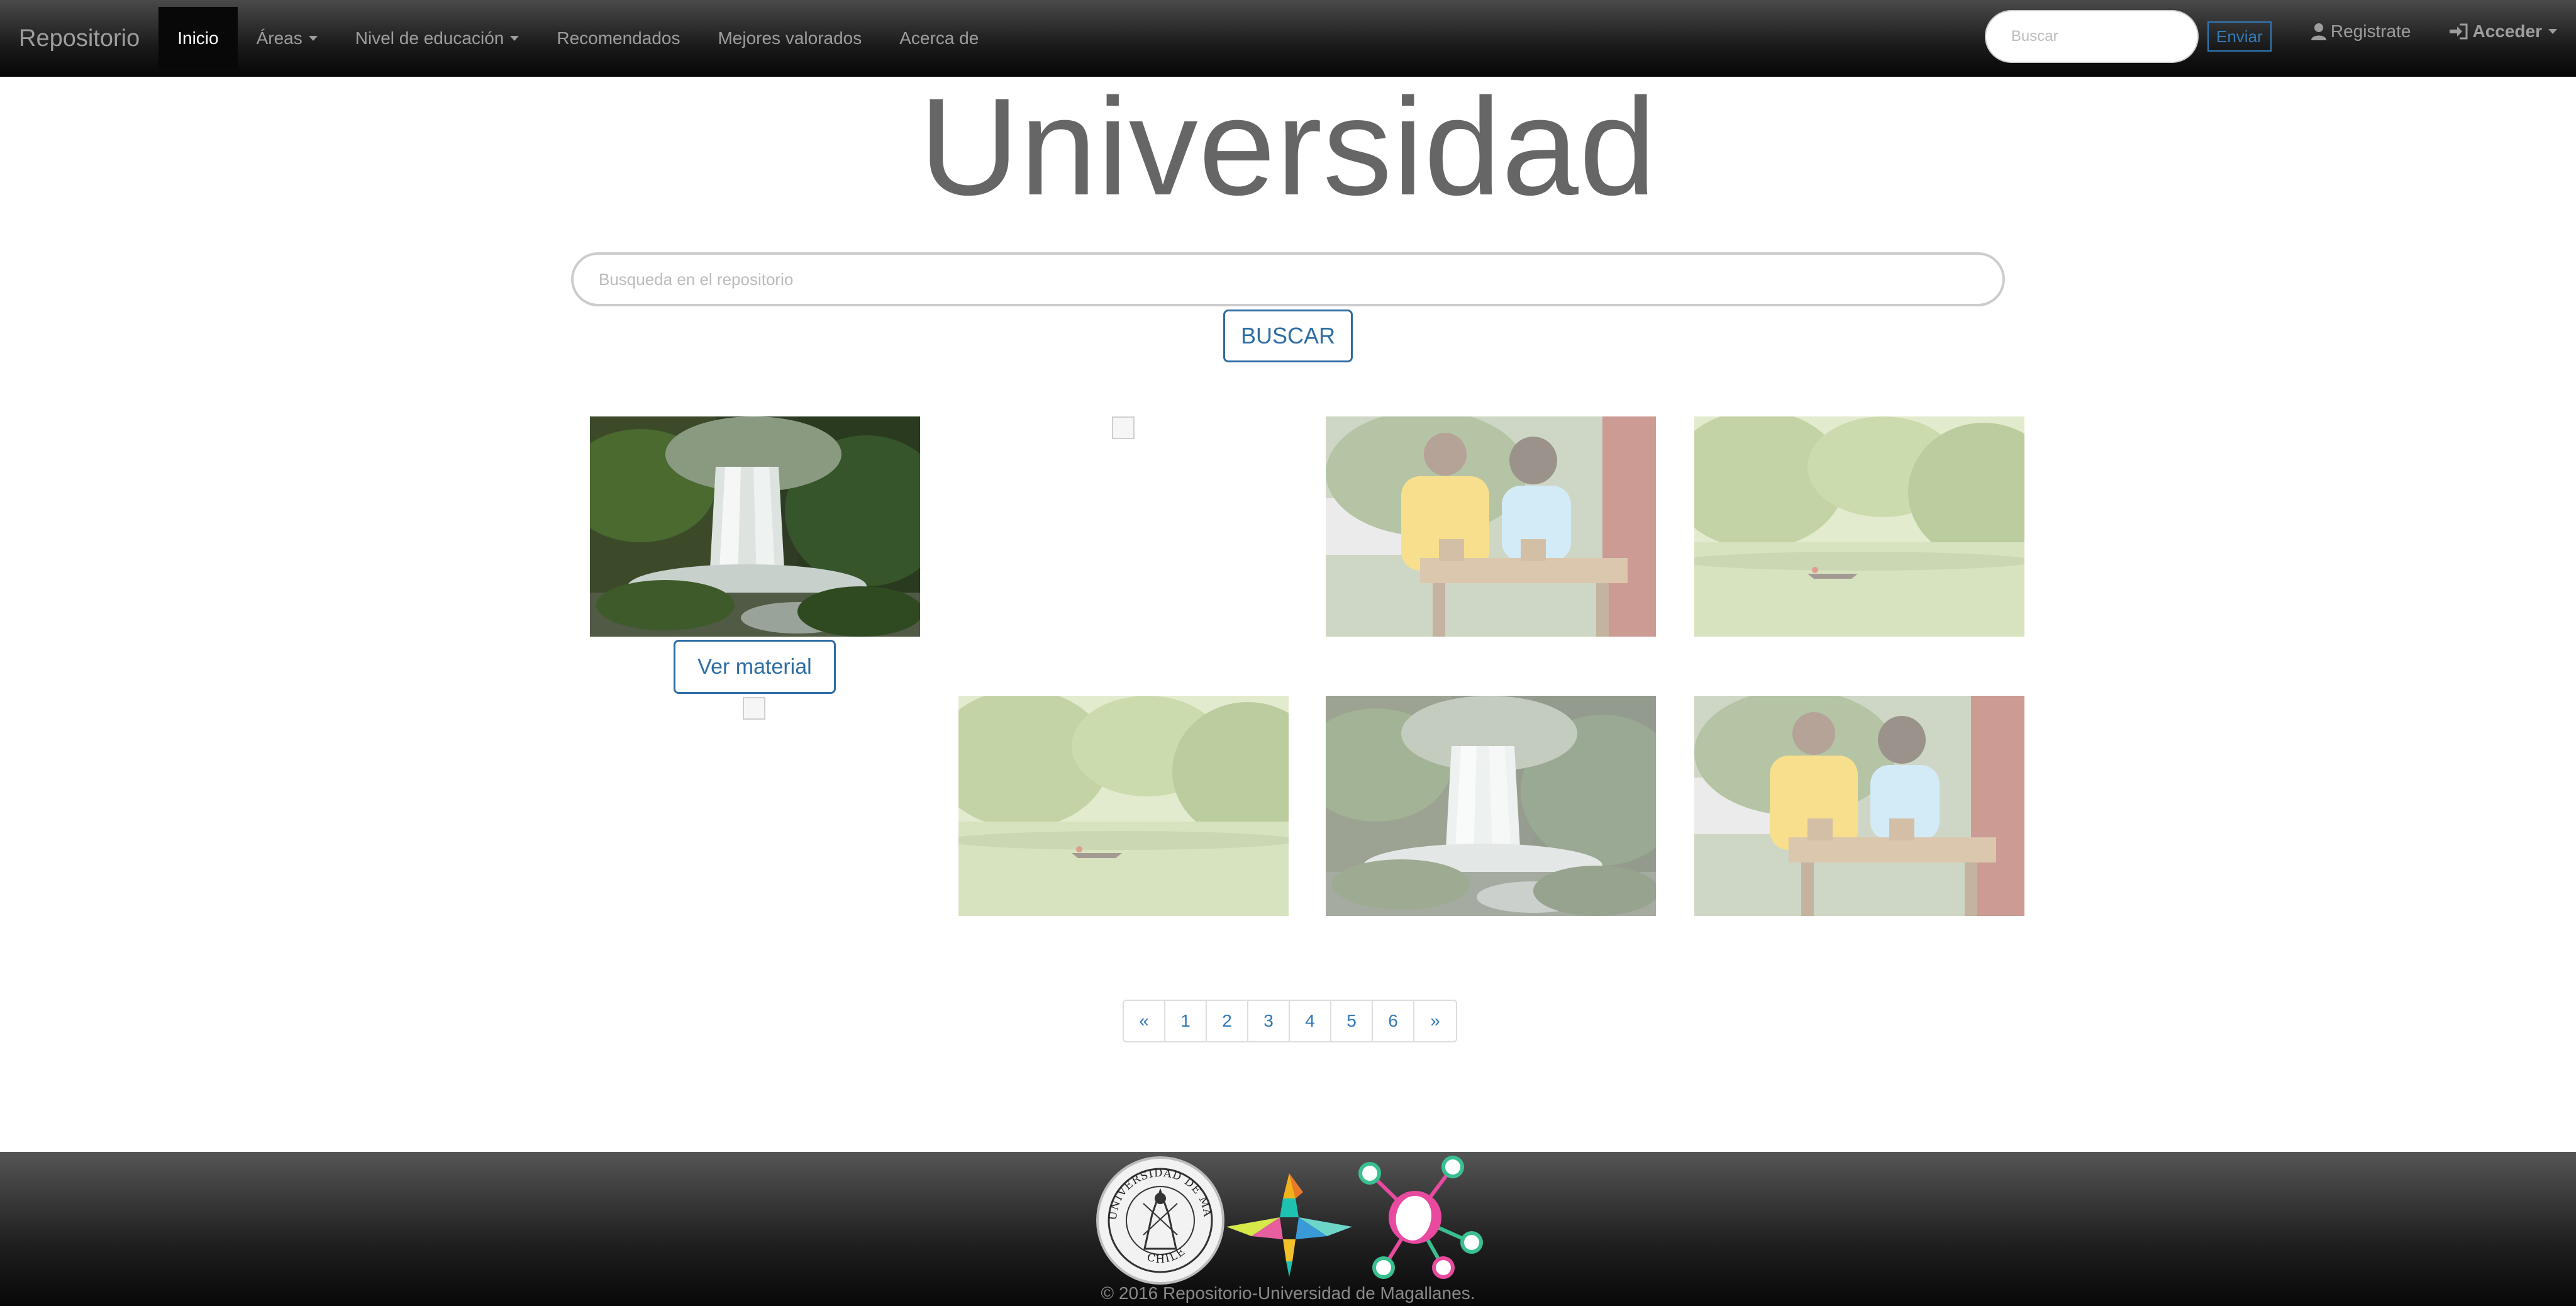 The height and width of the screenshot is (1306, 2576). I want to click on login-link: Acceder, so click(2502, 31).